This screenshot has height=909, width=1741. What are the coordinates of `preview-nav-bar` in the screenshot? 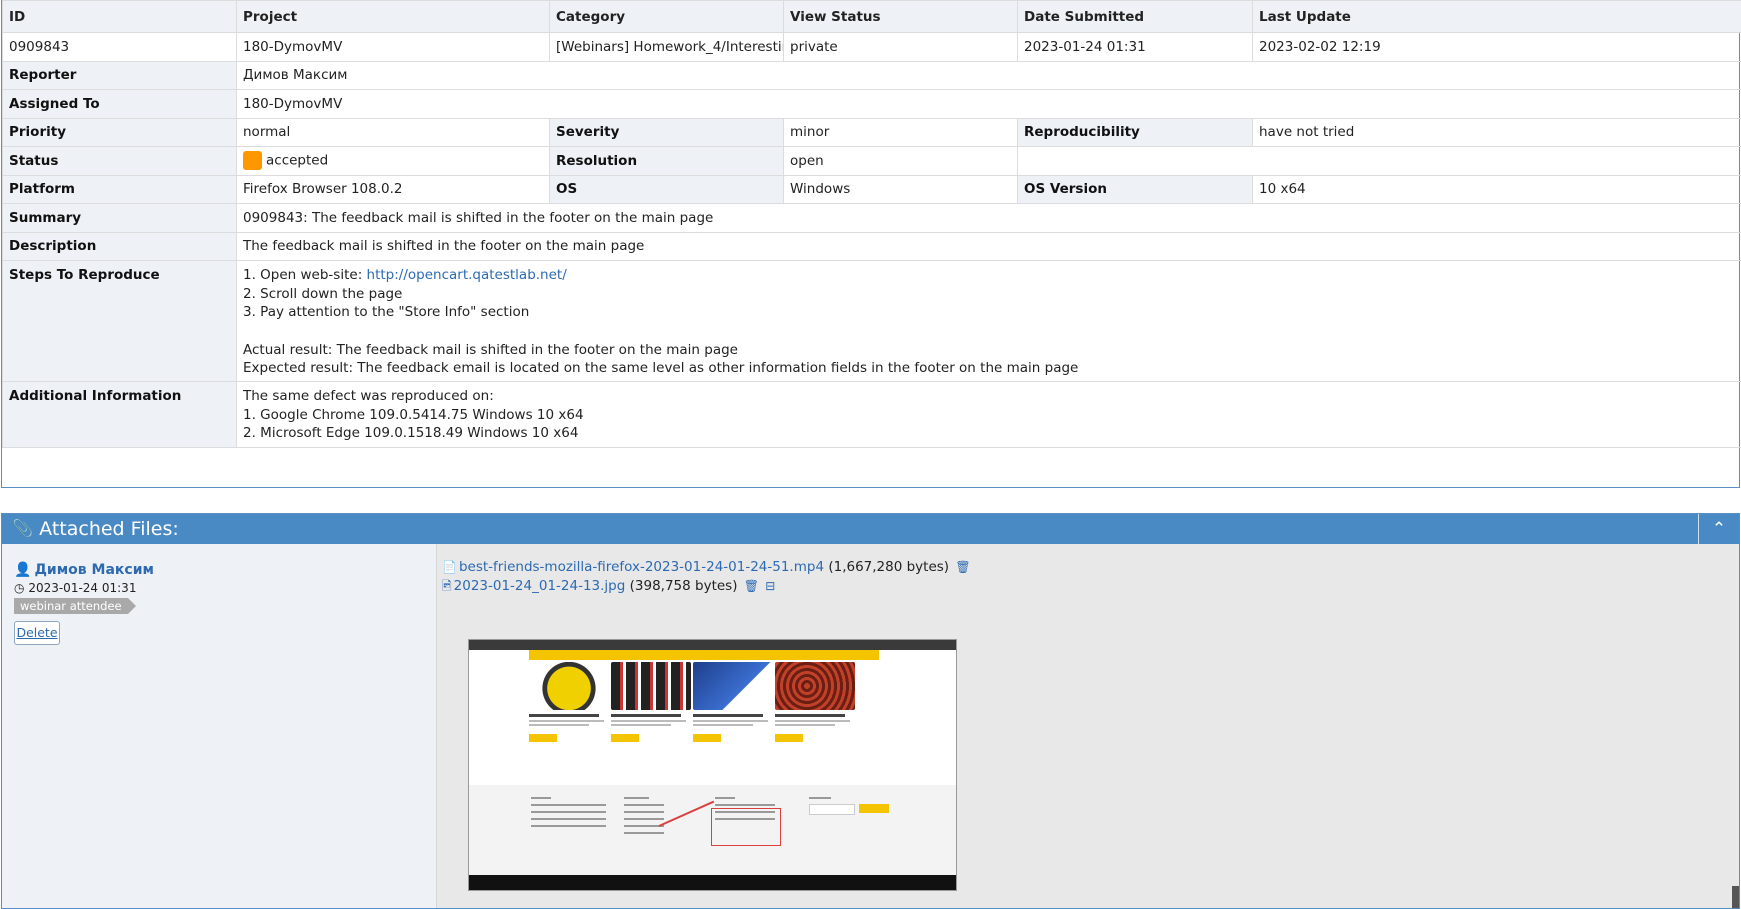 It's located at (704, 655).